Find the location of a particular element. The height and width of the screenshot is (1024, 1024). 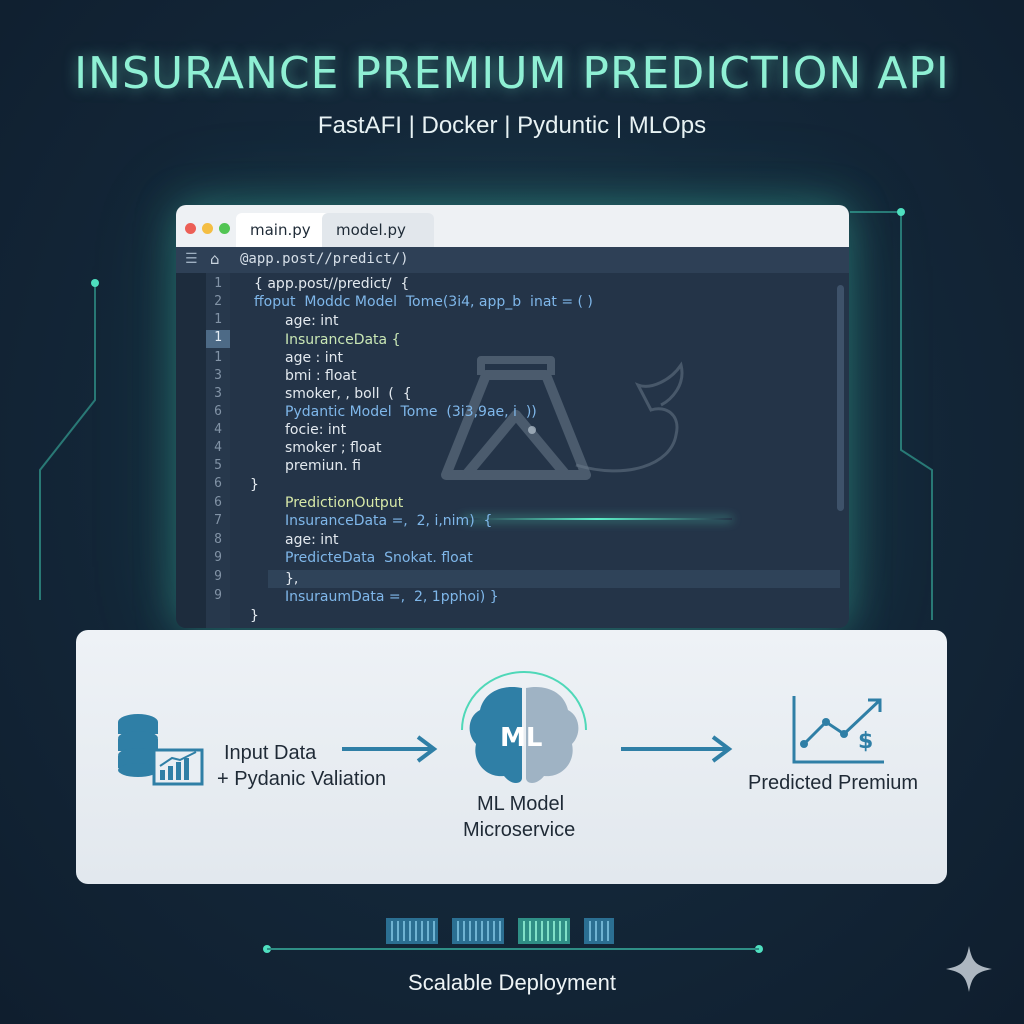

home-icon: ⌂ is located at coordinates (215, 259).